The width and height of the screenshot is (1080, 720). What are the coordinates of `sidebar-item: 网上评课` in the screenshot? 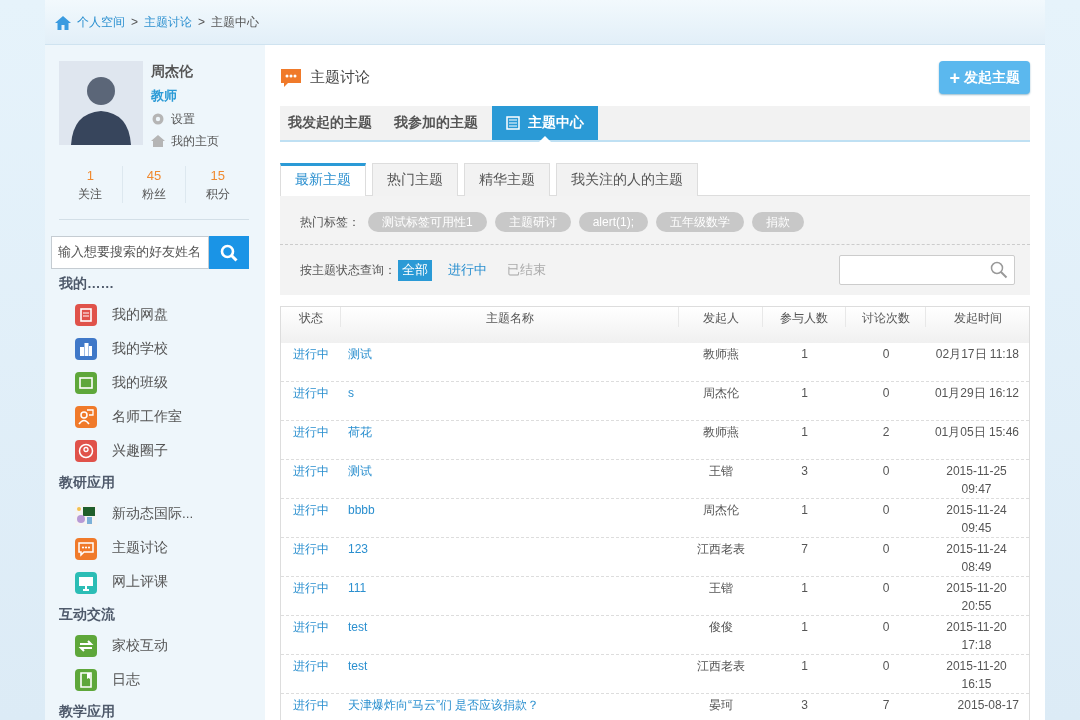 It's located at (154, 582).